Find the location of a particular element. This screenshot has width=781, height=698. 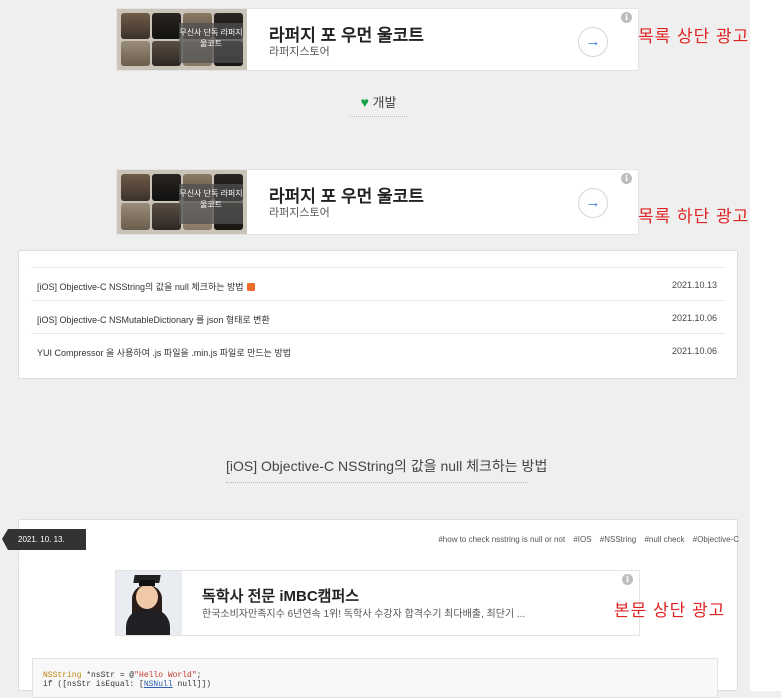

page-right-margin is located at coordinates (765, 345).